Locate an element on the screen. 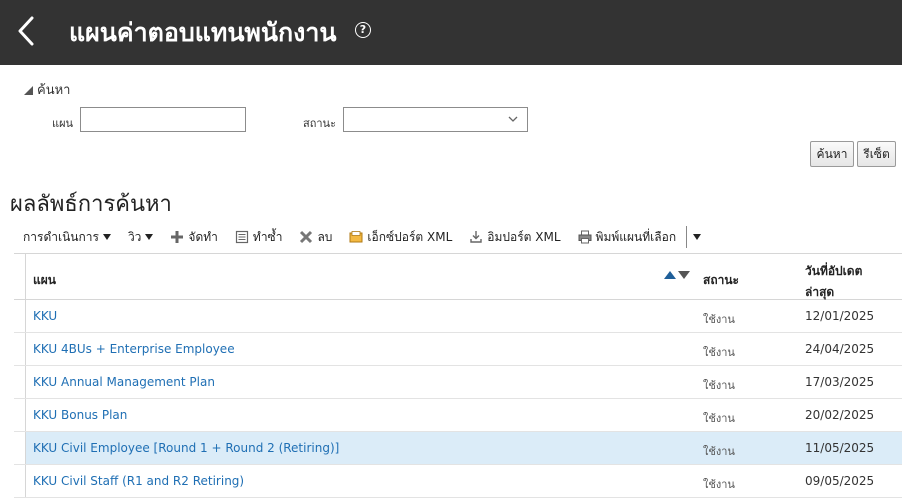  delete-button-label: ลบ is located at coordinates (325, 236).